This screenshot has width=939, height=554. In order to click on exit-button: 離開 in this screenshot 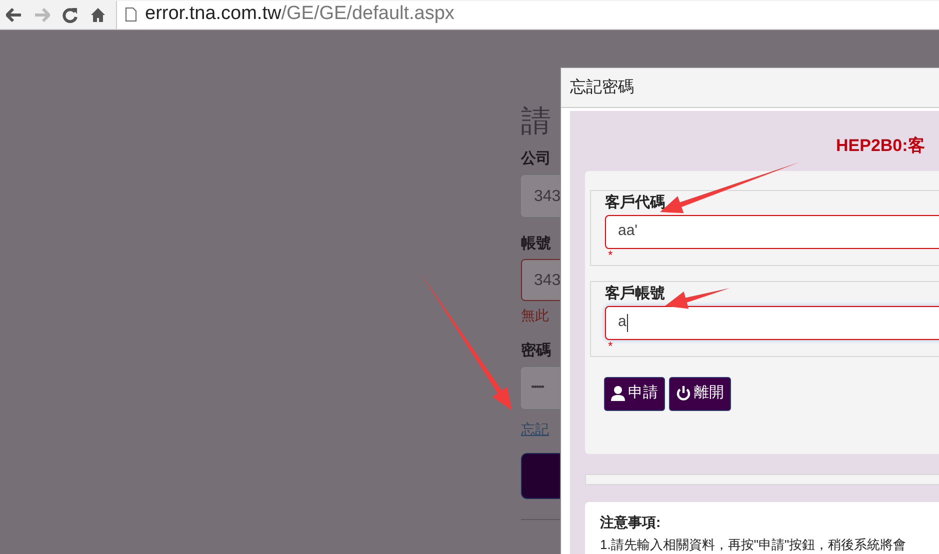, I will do `click(700, 393)`.